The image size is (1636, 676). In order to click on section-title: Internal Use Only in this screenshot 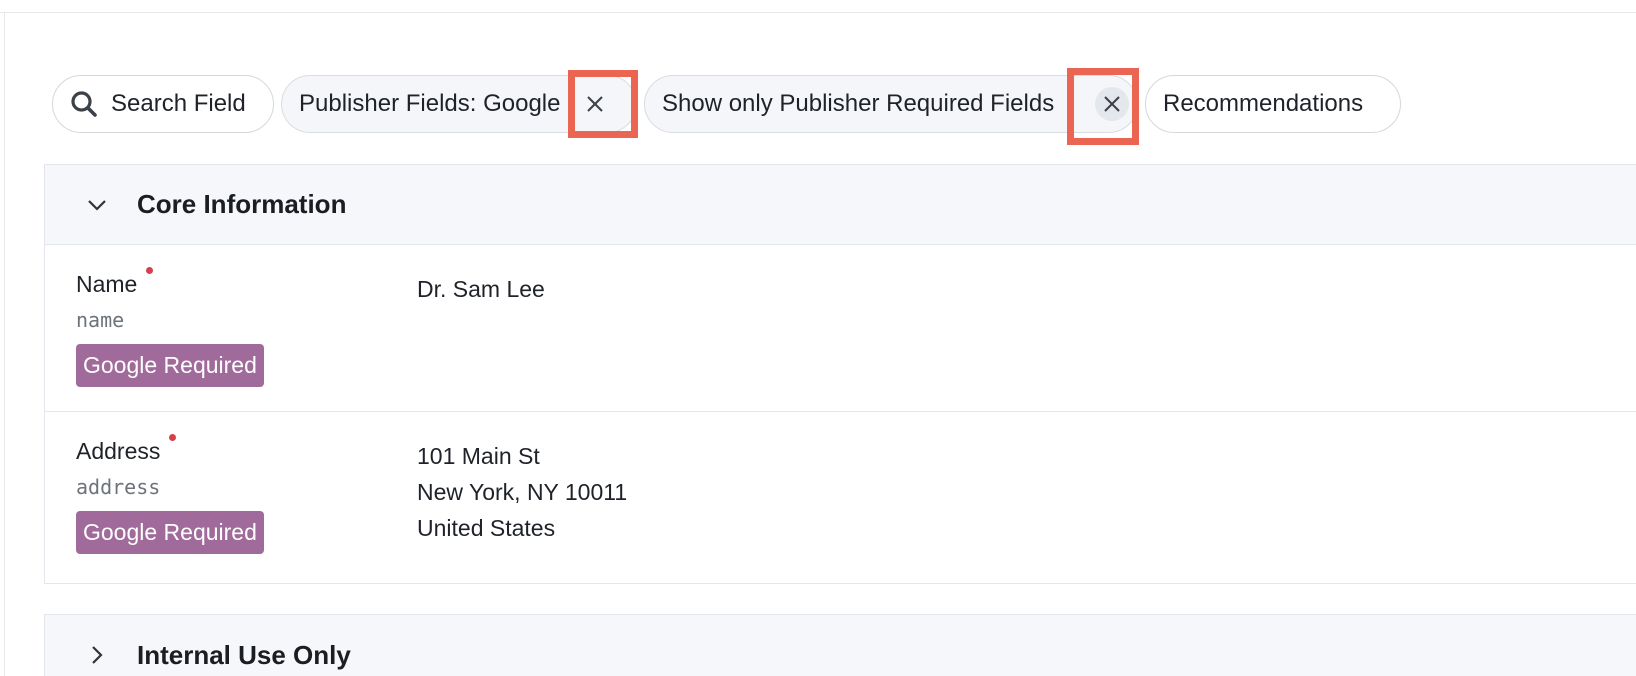, I will do `click(244, 654)`.